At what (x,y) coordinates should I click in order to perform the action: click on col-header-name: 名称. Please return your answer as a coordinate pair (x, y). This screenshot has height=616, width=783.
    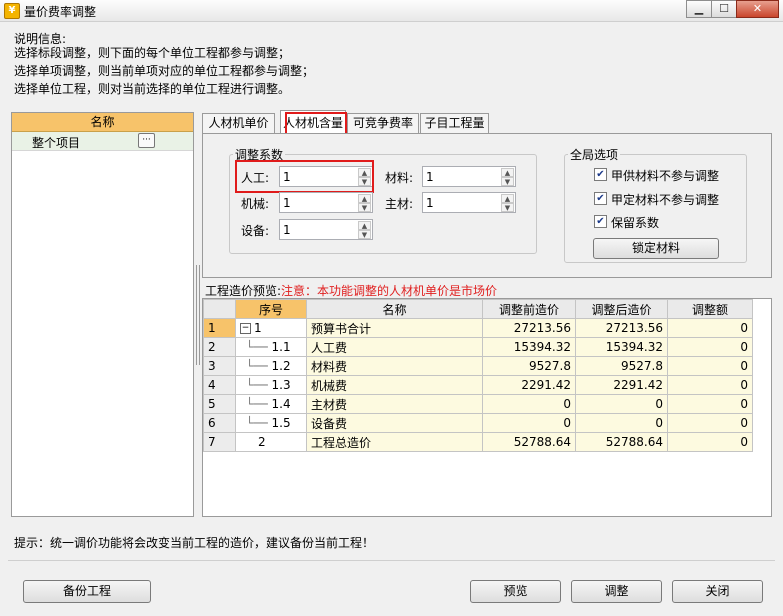
    Looking at the image, I should click on (394, 309).